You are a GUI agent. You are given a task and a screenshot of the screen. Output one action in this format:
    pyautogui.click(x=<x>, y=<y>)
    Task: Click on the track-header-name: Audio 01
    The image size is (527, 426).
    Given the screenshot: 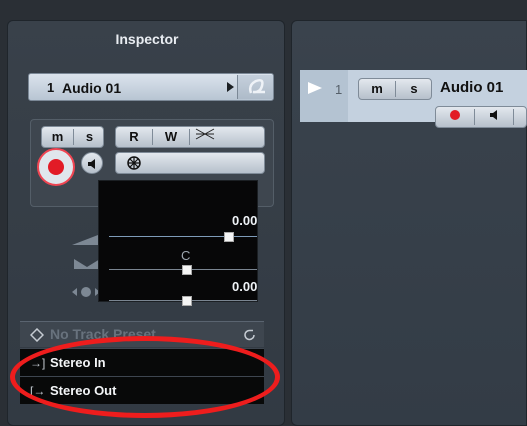 What is the action you would take?
    pyautogui.click(x=472, y=87)
    